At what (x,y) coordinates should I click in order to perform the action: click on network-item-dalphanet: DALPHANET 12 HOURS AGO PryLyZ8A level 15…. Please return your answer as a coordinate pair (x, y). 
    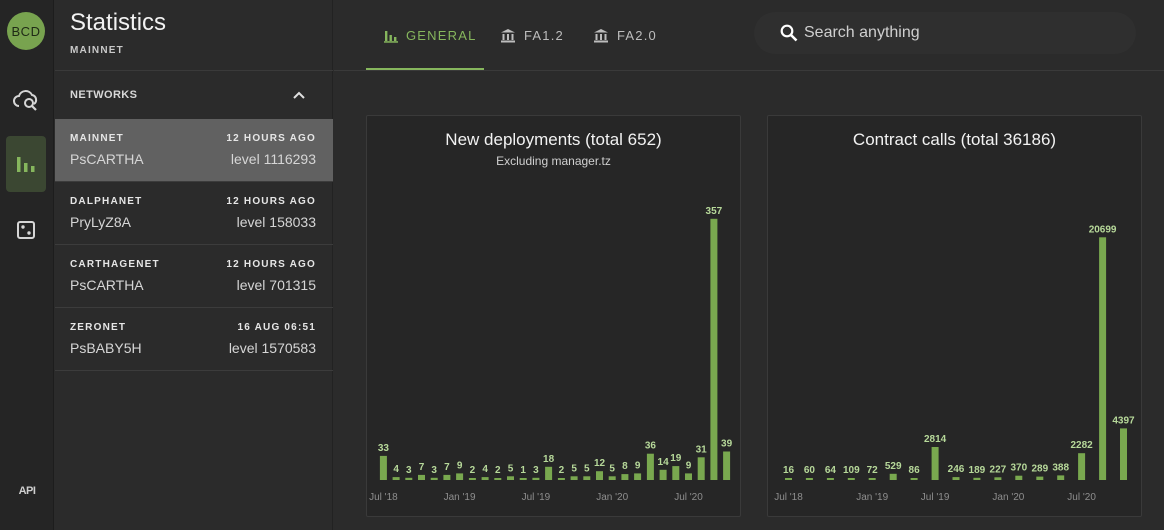
    Looking at the image, I should click on (194, 213).